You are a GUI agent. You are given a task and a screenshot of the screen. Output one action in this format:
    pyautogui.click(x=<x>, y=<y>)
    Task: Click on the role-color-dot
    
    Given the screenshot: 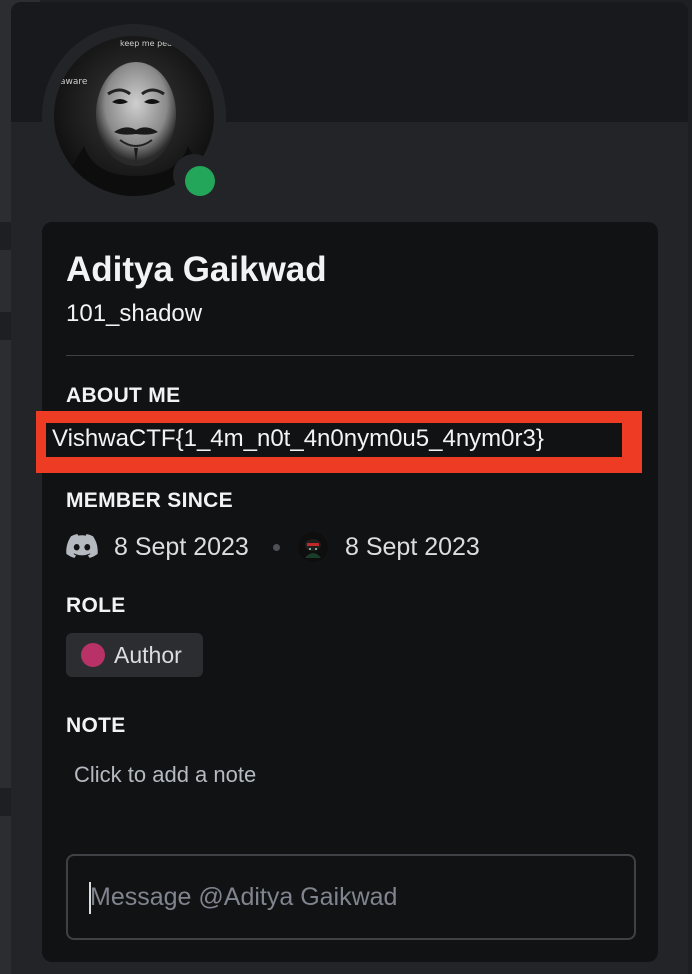 What is the action you would take?
    pyautogui.click(x=93, y=655)
    